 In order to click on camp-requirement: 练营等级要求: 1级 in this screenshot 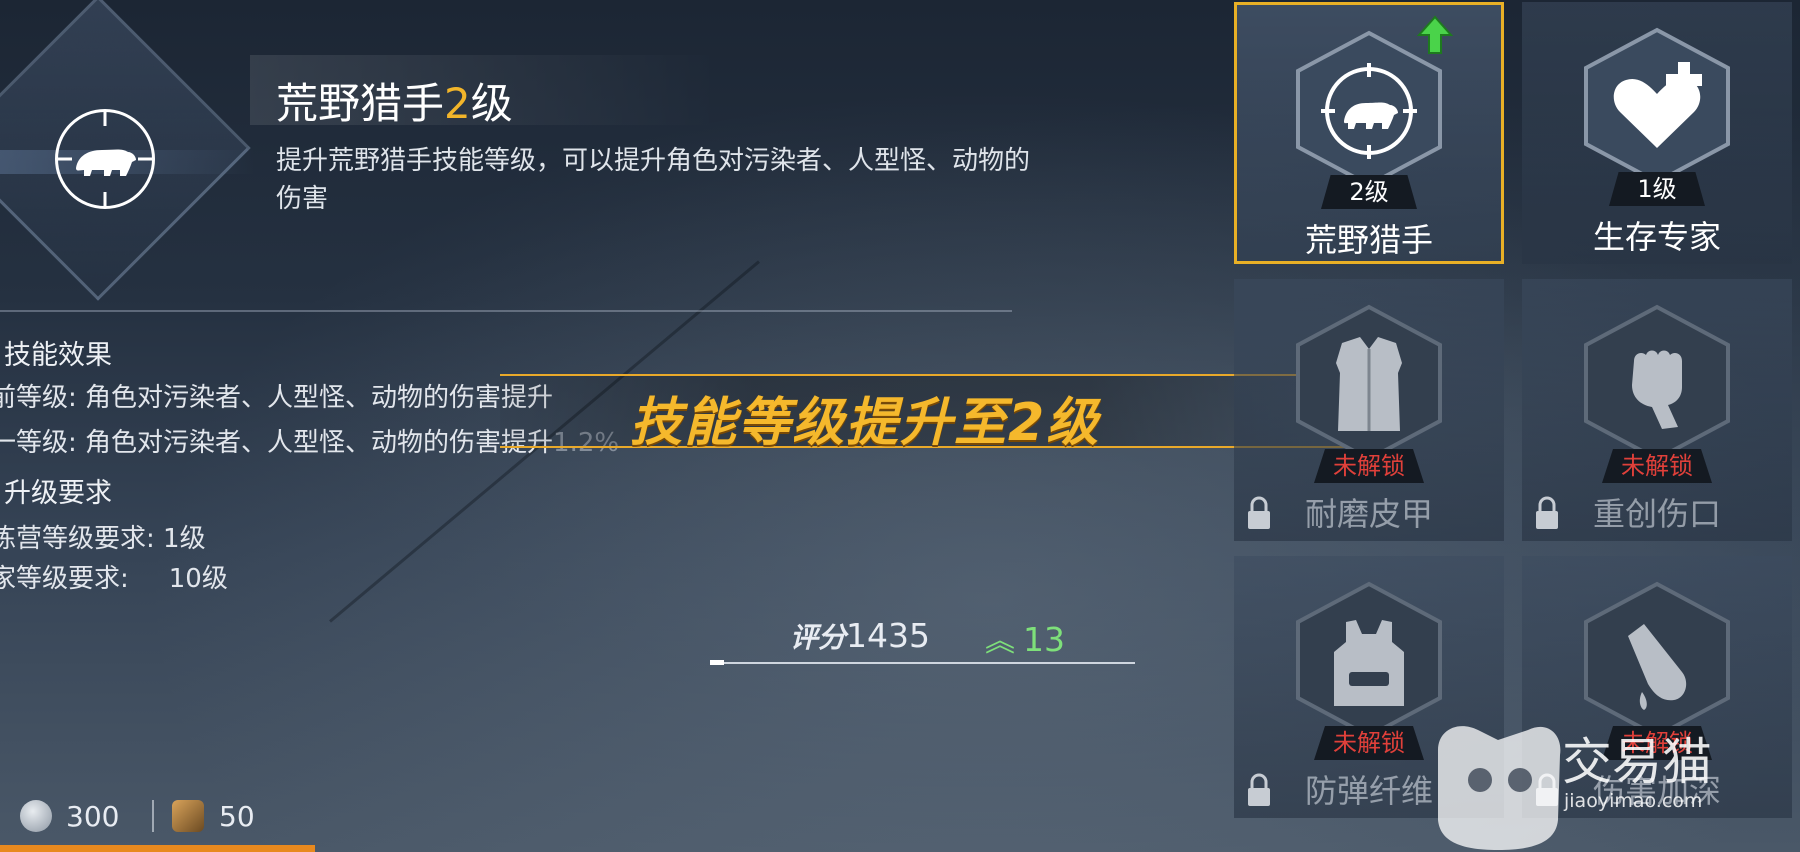, I will do `click(103, 536)`.